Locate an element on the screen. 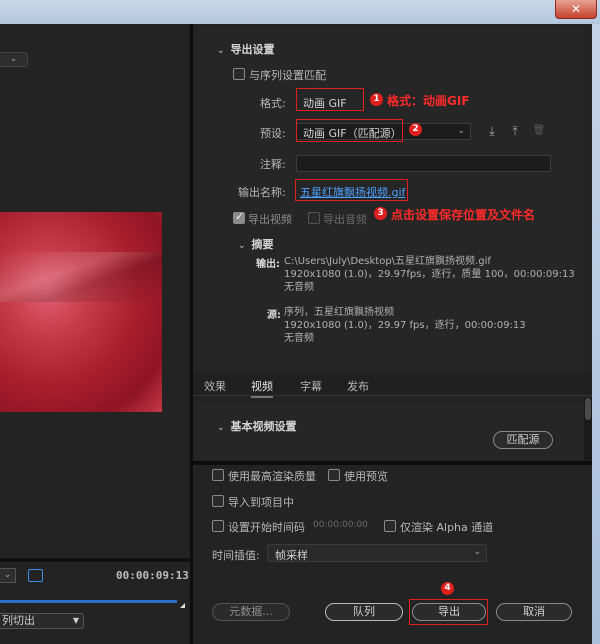 This screenshot has height=644, width=600. tab-video: 视频 is located at coordinates (262, 388).